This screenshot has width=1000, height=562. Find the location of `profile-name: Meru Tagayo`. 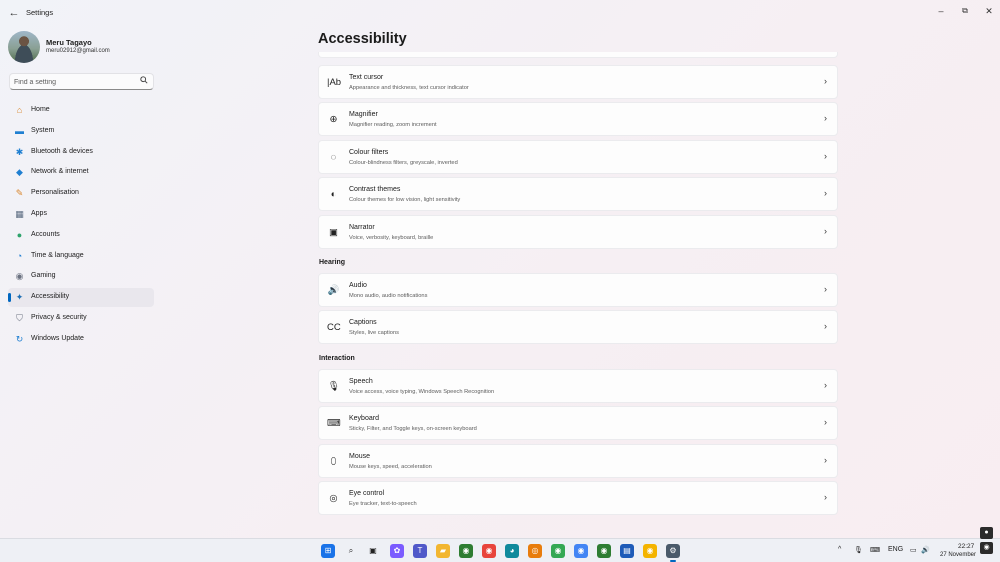

profile-name: Meru Tagayo is located at coordinates (69, 42).